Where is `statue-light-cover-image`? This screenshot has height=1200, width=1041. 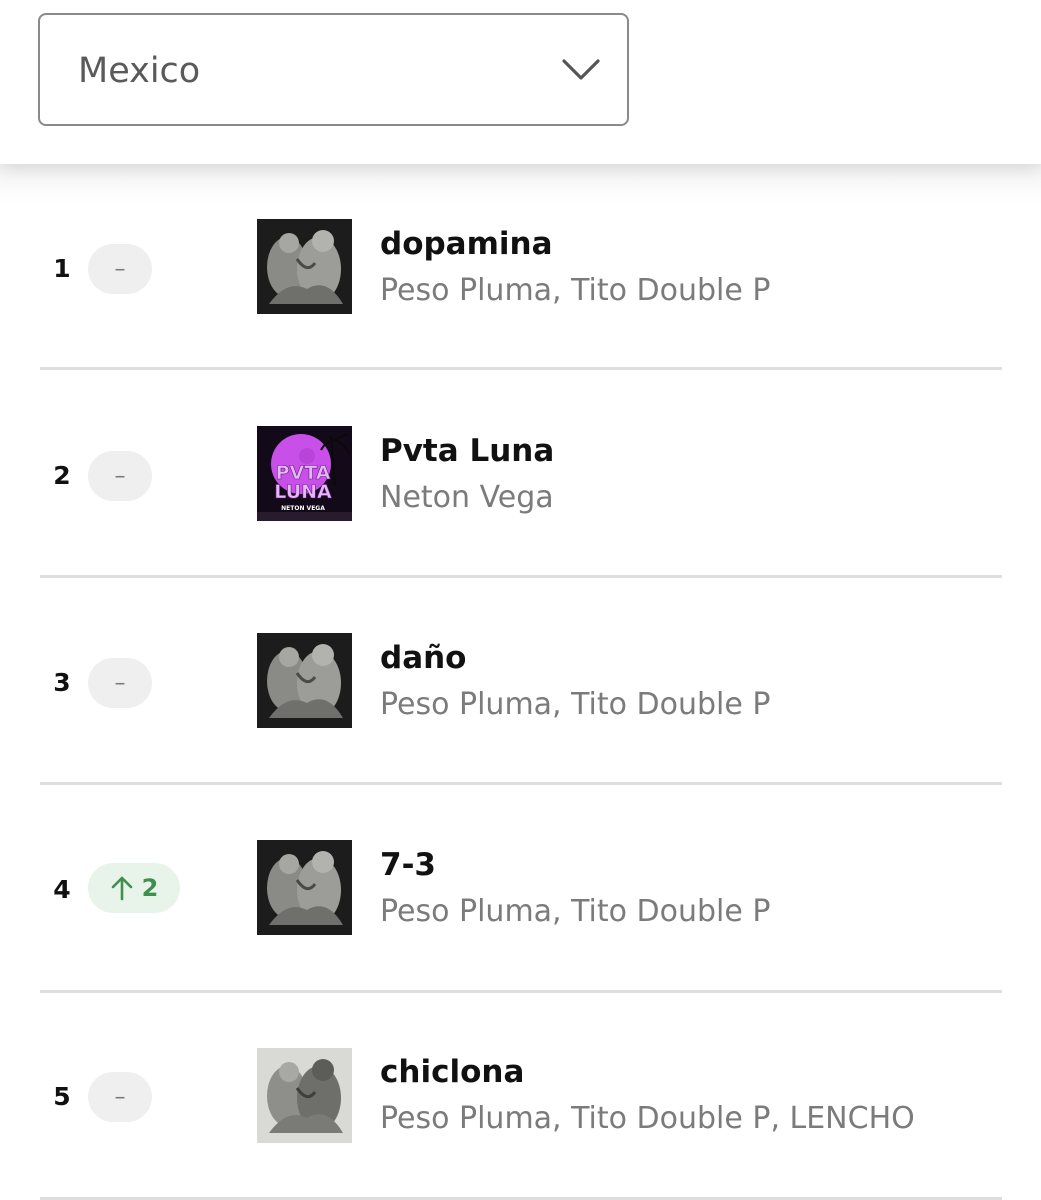 statue-light-cover-image is located at coordinates (304, 1095).